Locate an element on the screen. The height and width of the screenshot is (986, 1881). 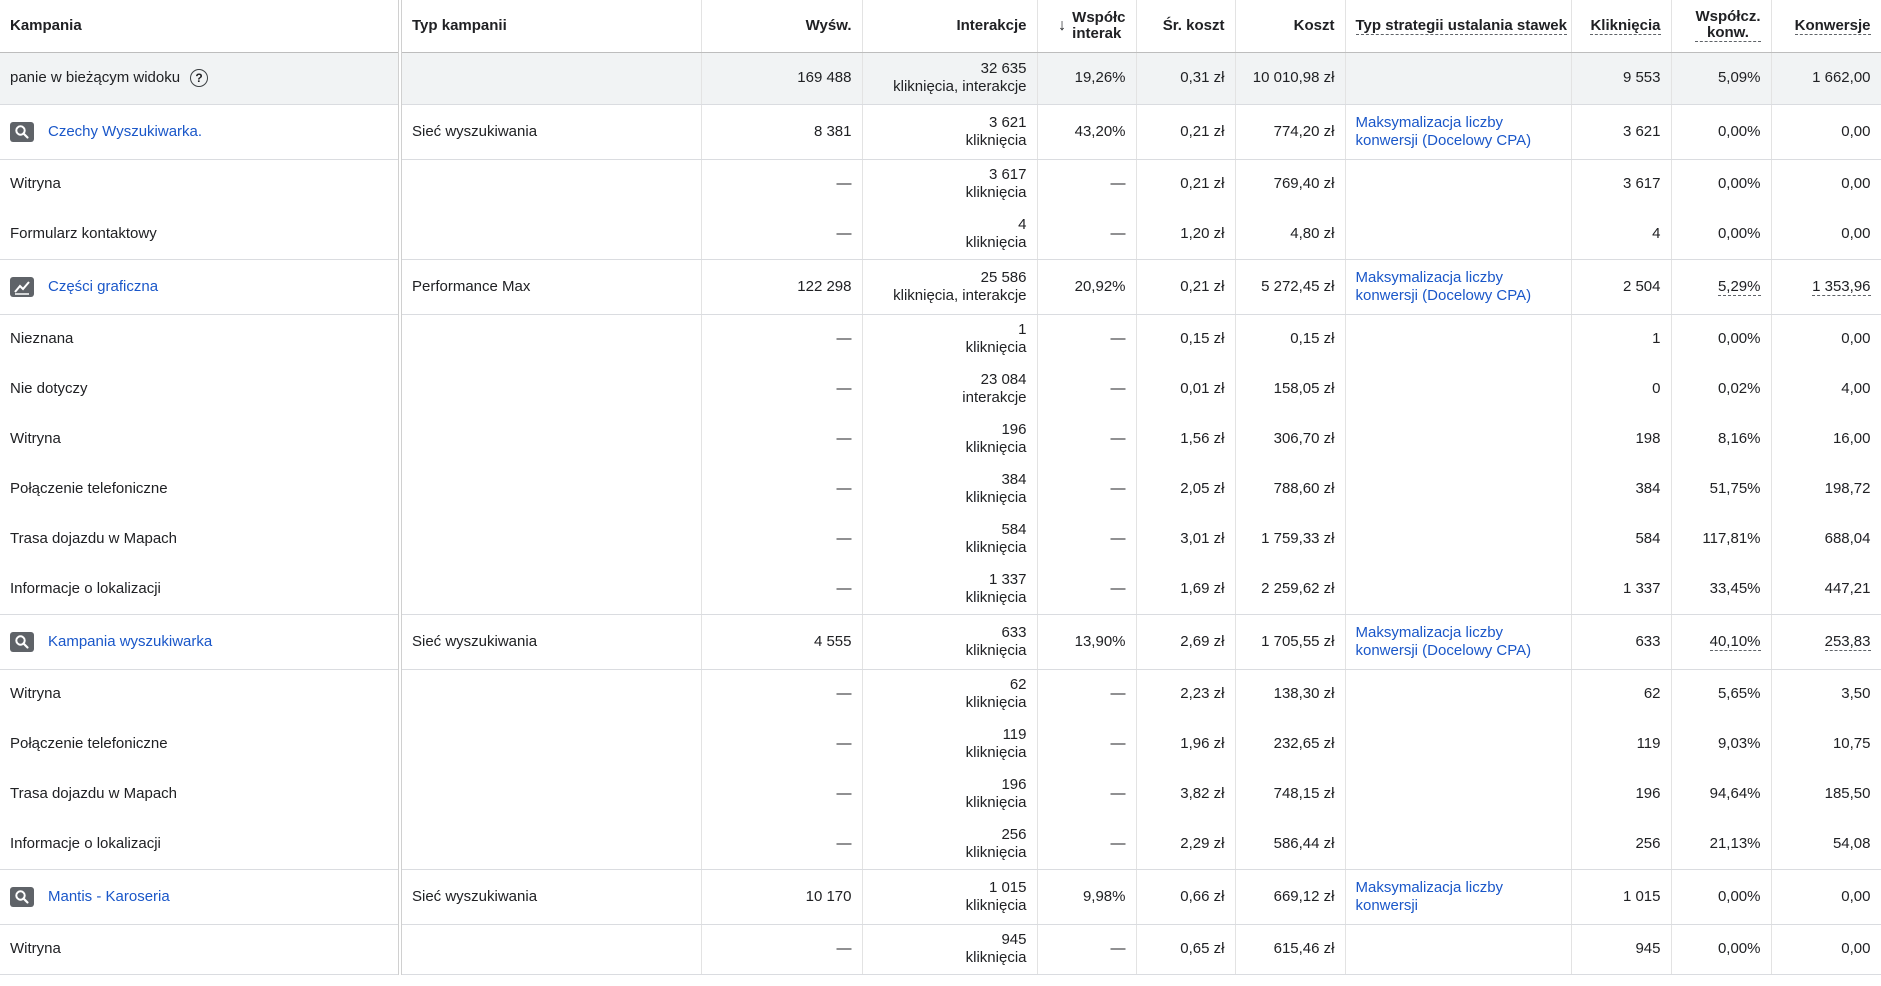
campaign-type: Performance Max is located at coordinates (551, 287).